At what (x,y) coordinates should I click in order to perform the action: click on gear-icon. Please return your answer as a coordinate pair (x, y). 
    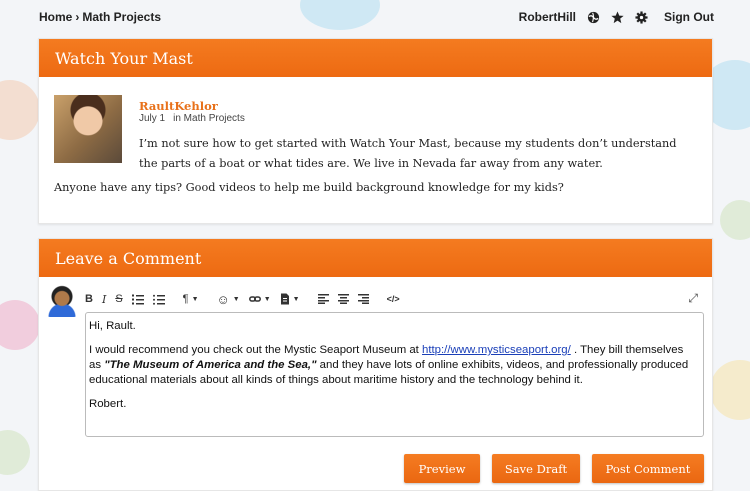
    Looking at the image, I should click on (641, 17).